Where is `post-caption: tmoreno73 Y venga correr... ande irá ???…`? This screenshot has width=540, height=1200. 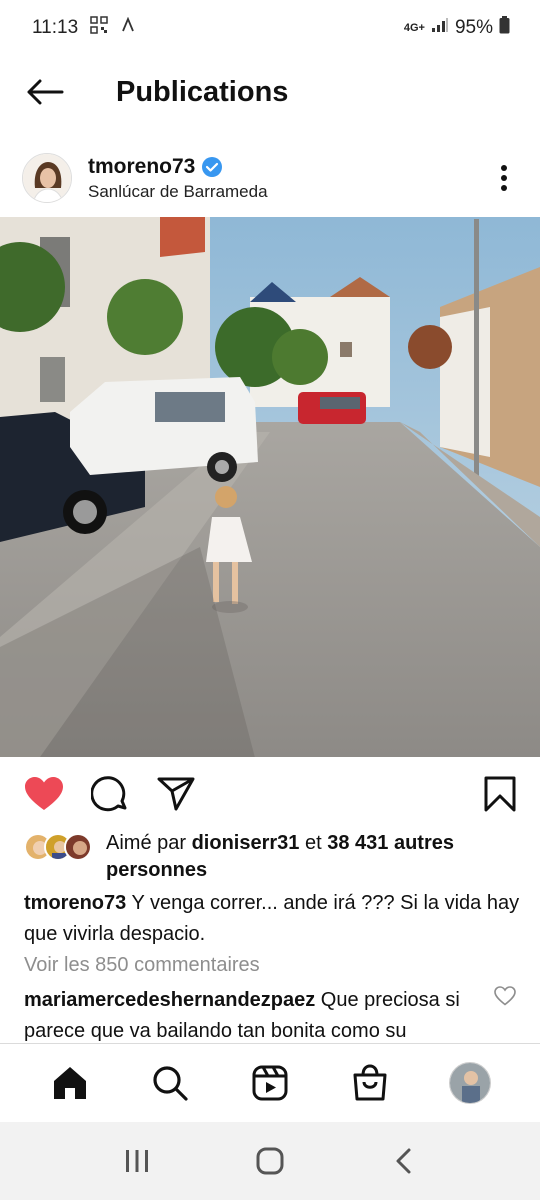
post-caption: tmoreno73 Y venga correr... ande irá ???… is located at coordinates (272, 919).